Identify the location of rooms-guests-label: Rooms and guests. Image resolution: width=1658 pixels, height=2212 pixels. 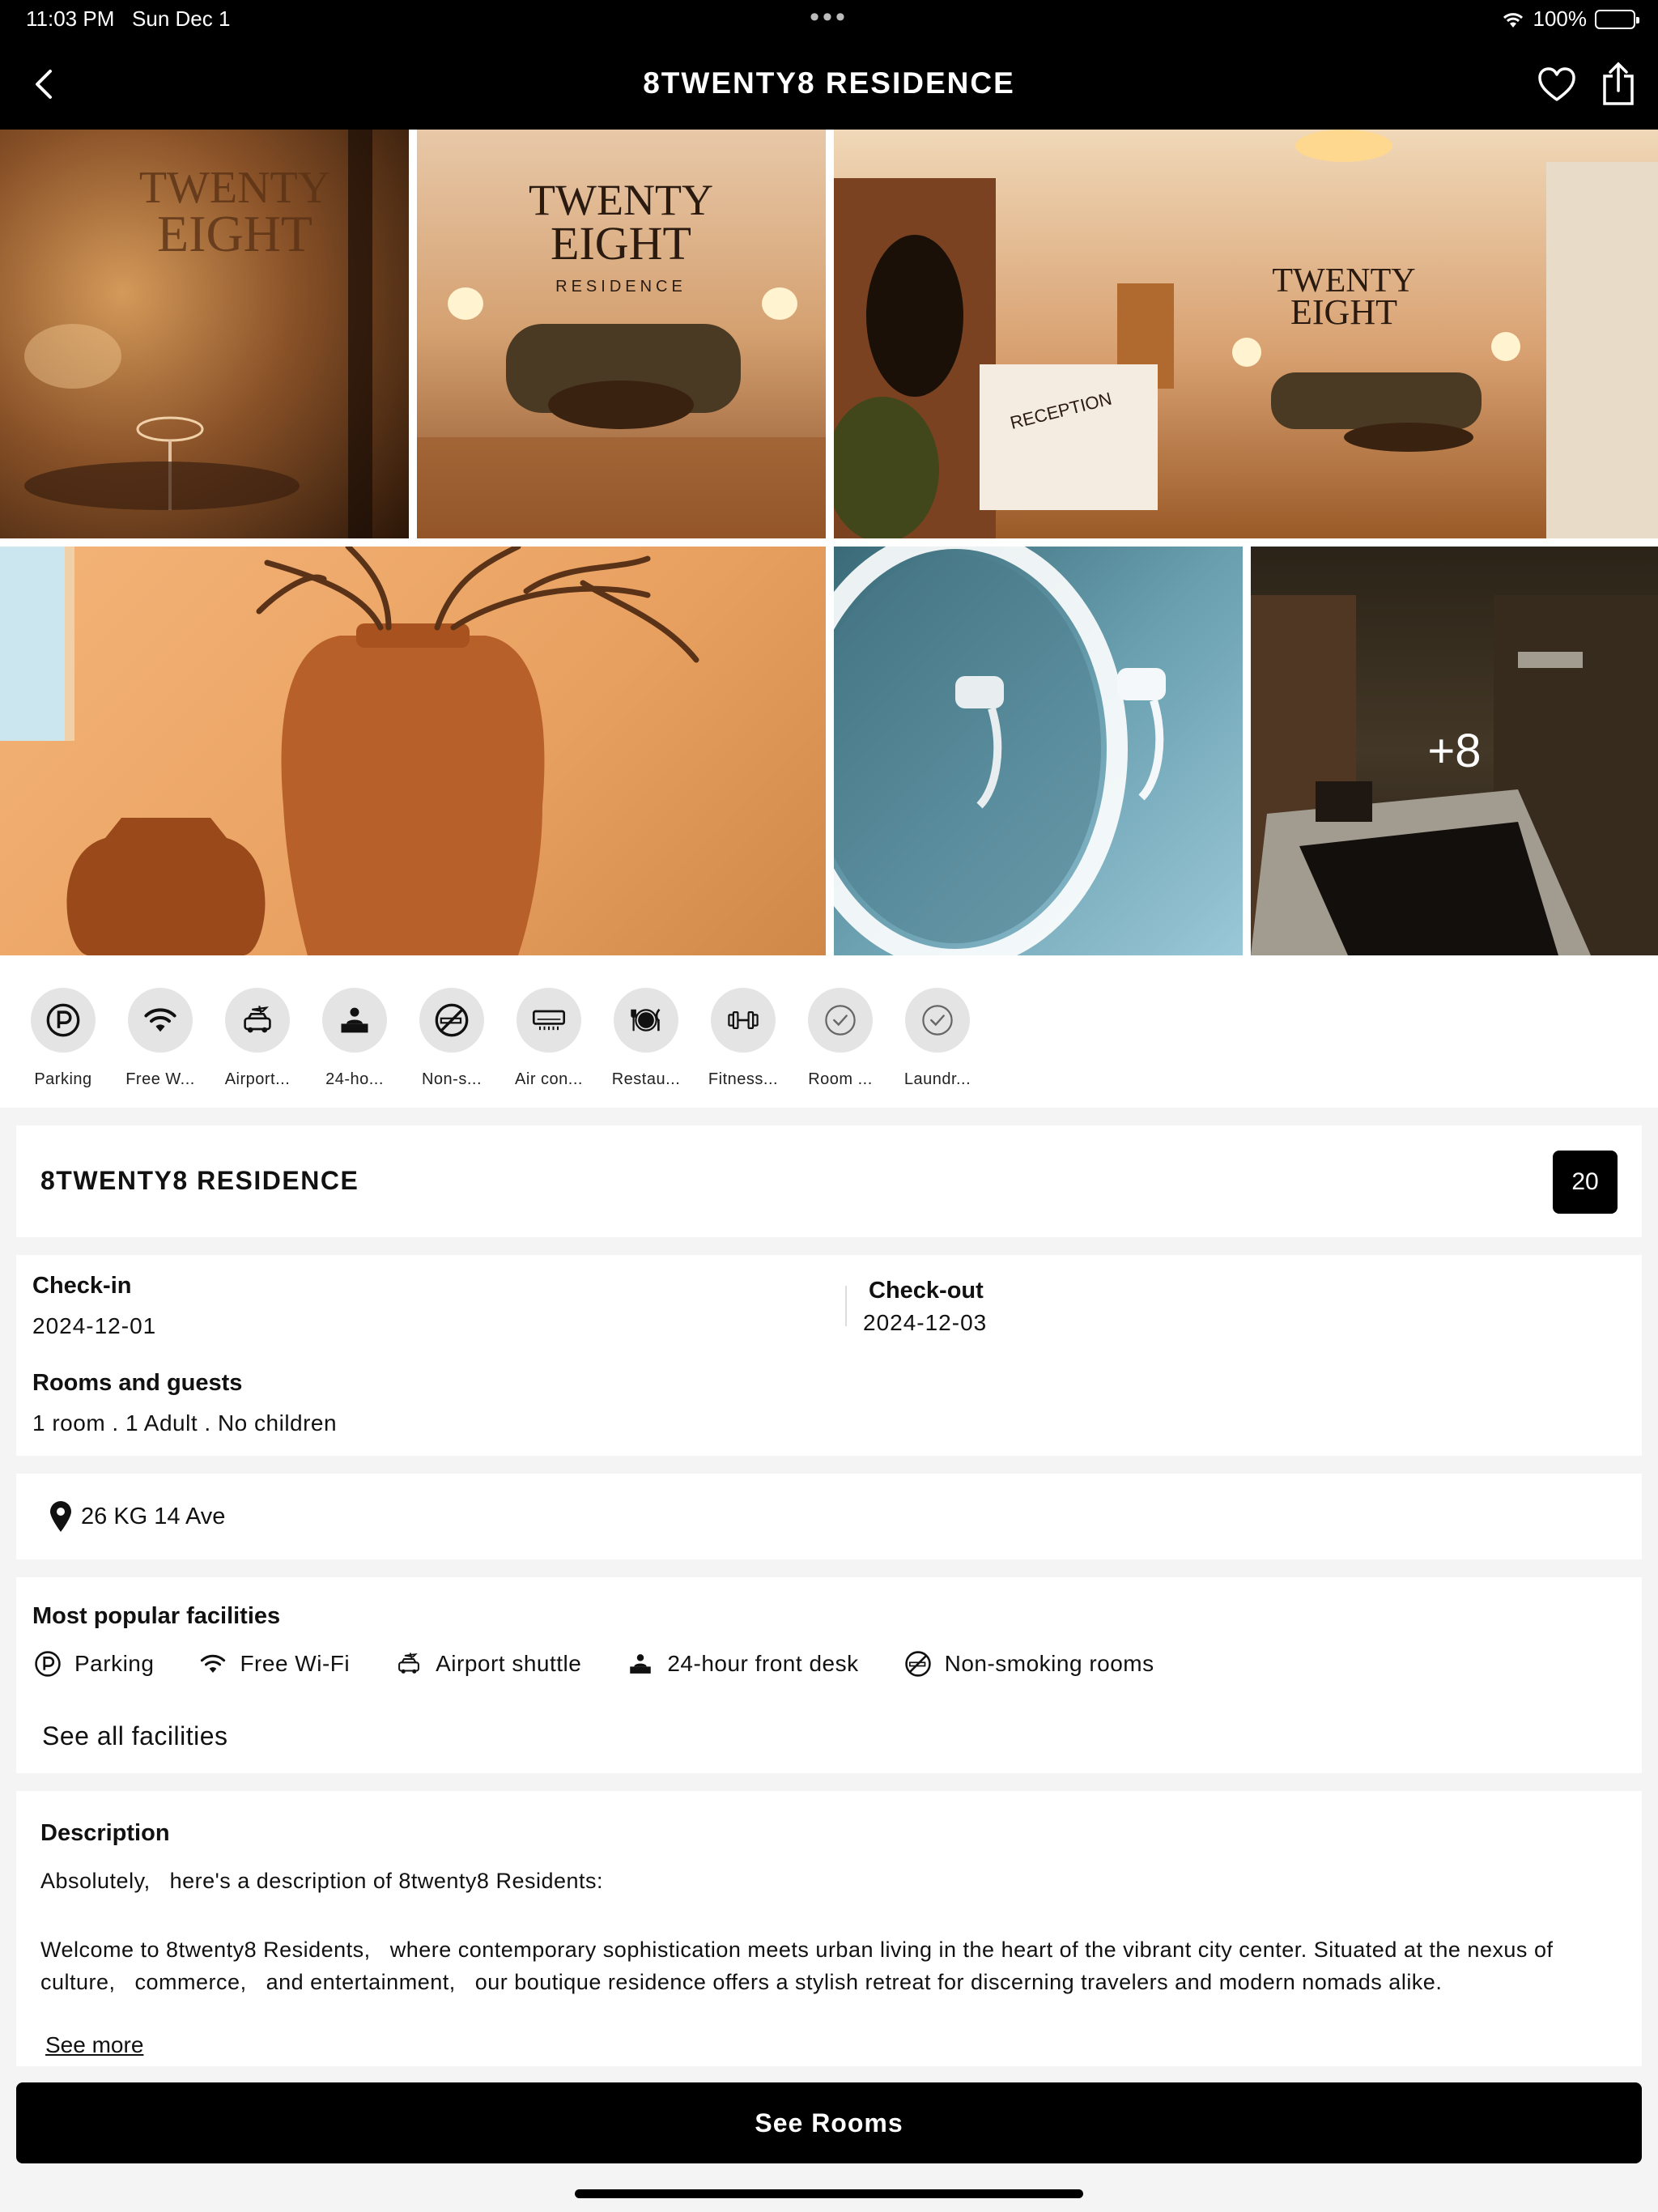
(137, 1383).